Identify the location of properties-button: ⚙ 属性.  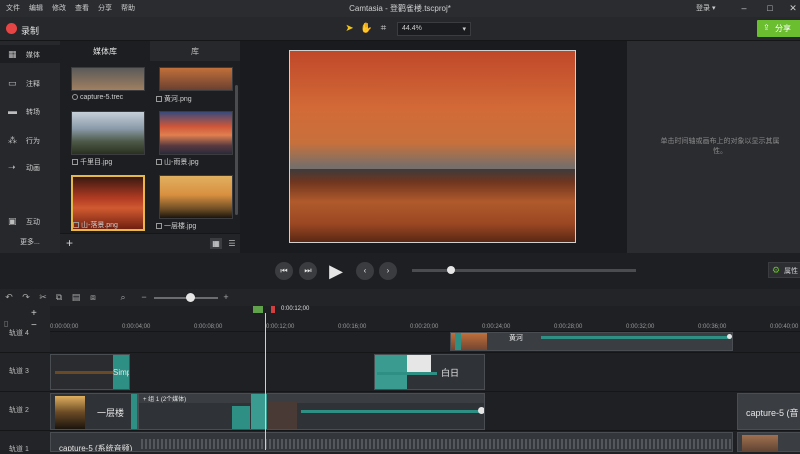
(784, 270).